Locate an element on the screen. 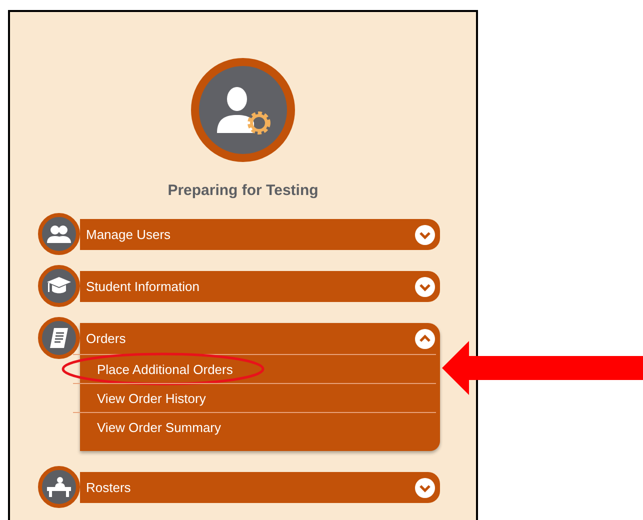 This screenshot has height=520, width=643. section-header: Rosters is located at coordinates (260, 487).